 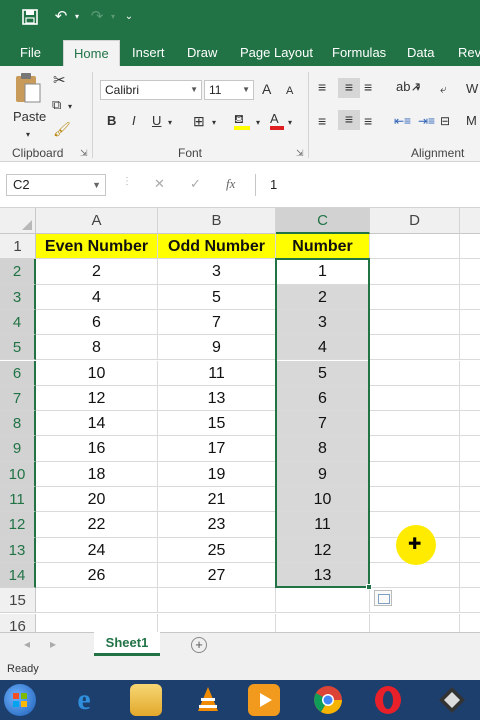 What do you see at coordinates (28, 135) in the screenshot?
I see `paste-dropdown-icon: ▾` at bounding box center [28, 135].